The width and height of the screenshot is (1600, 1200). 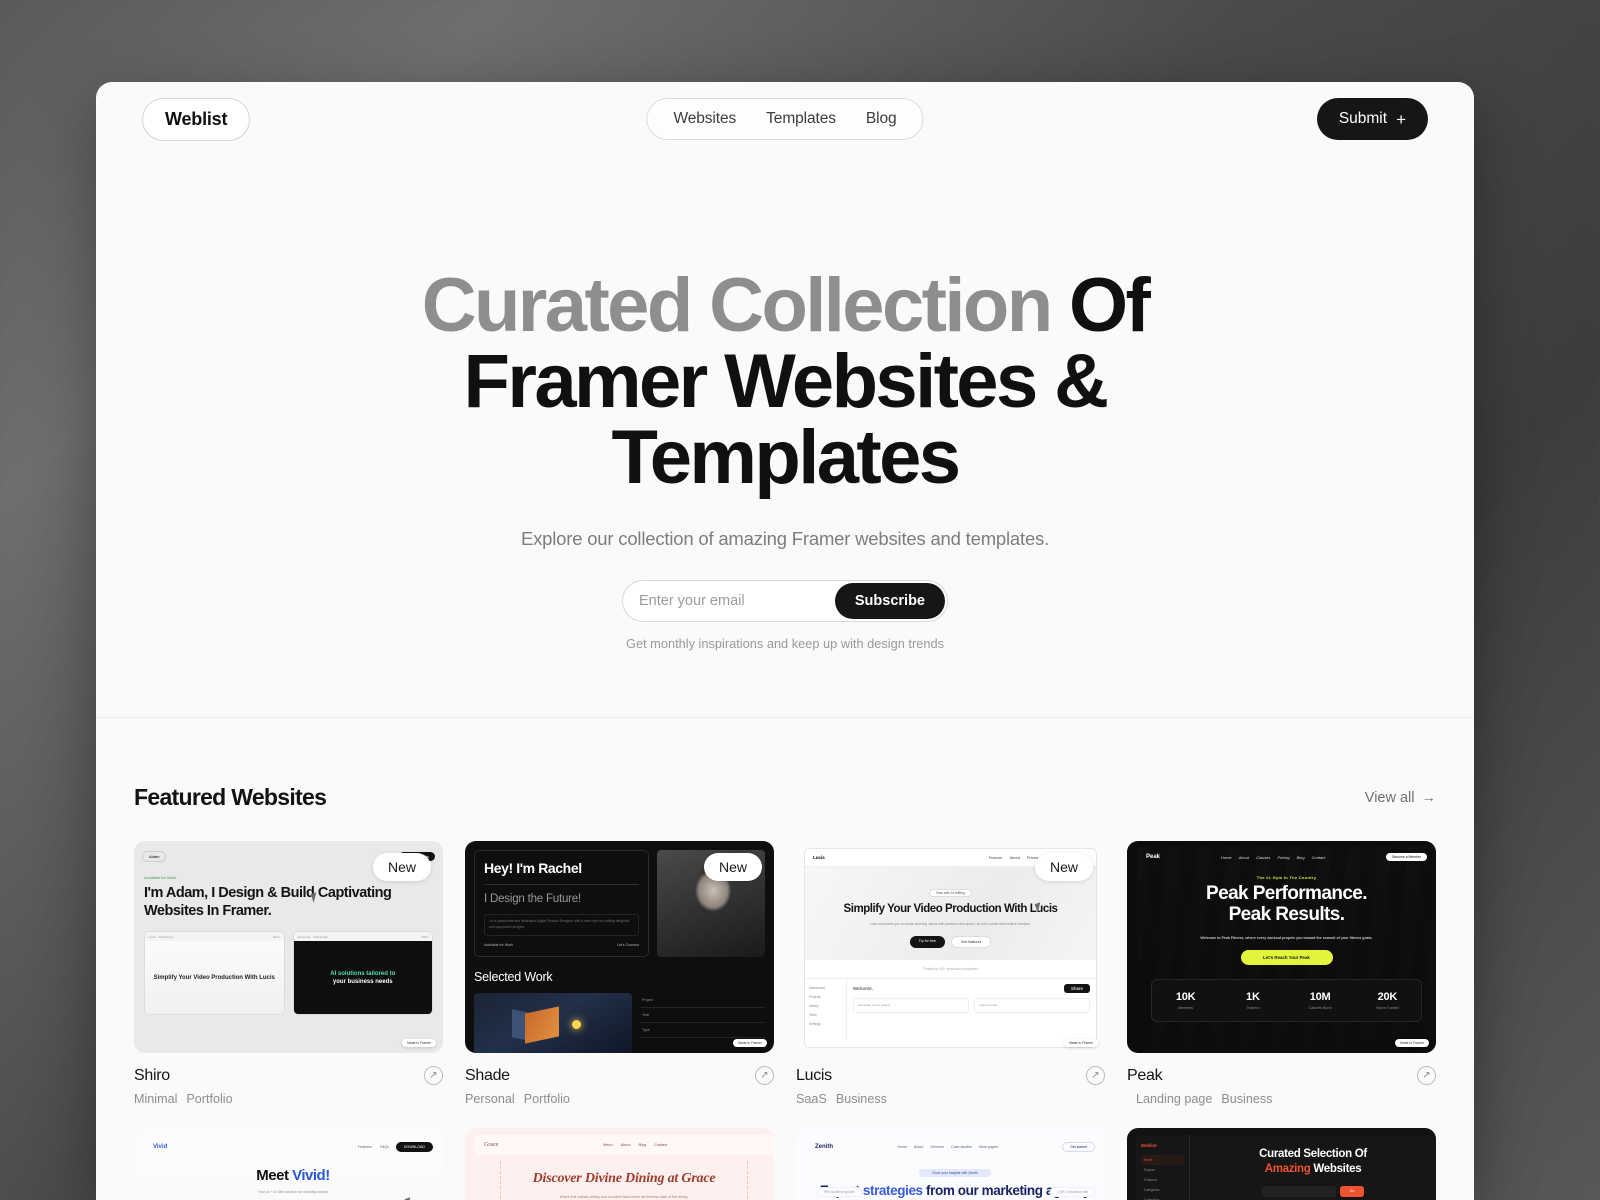 What do you see at coordinates (950, 1099) in the screenshot?
I see `card-tags: SaaS Business` at bounding box center [950, 1099].